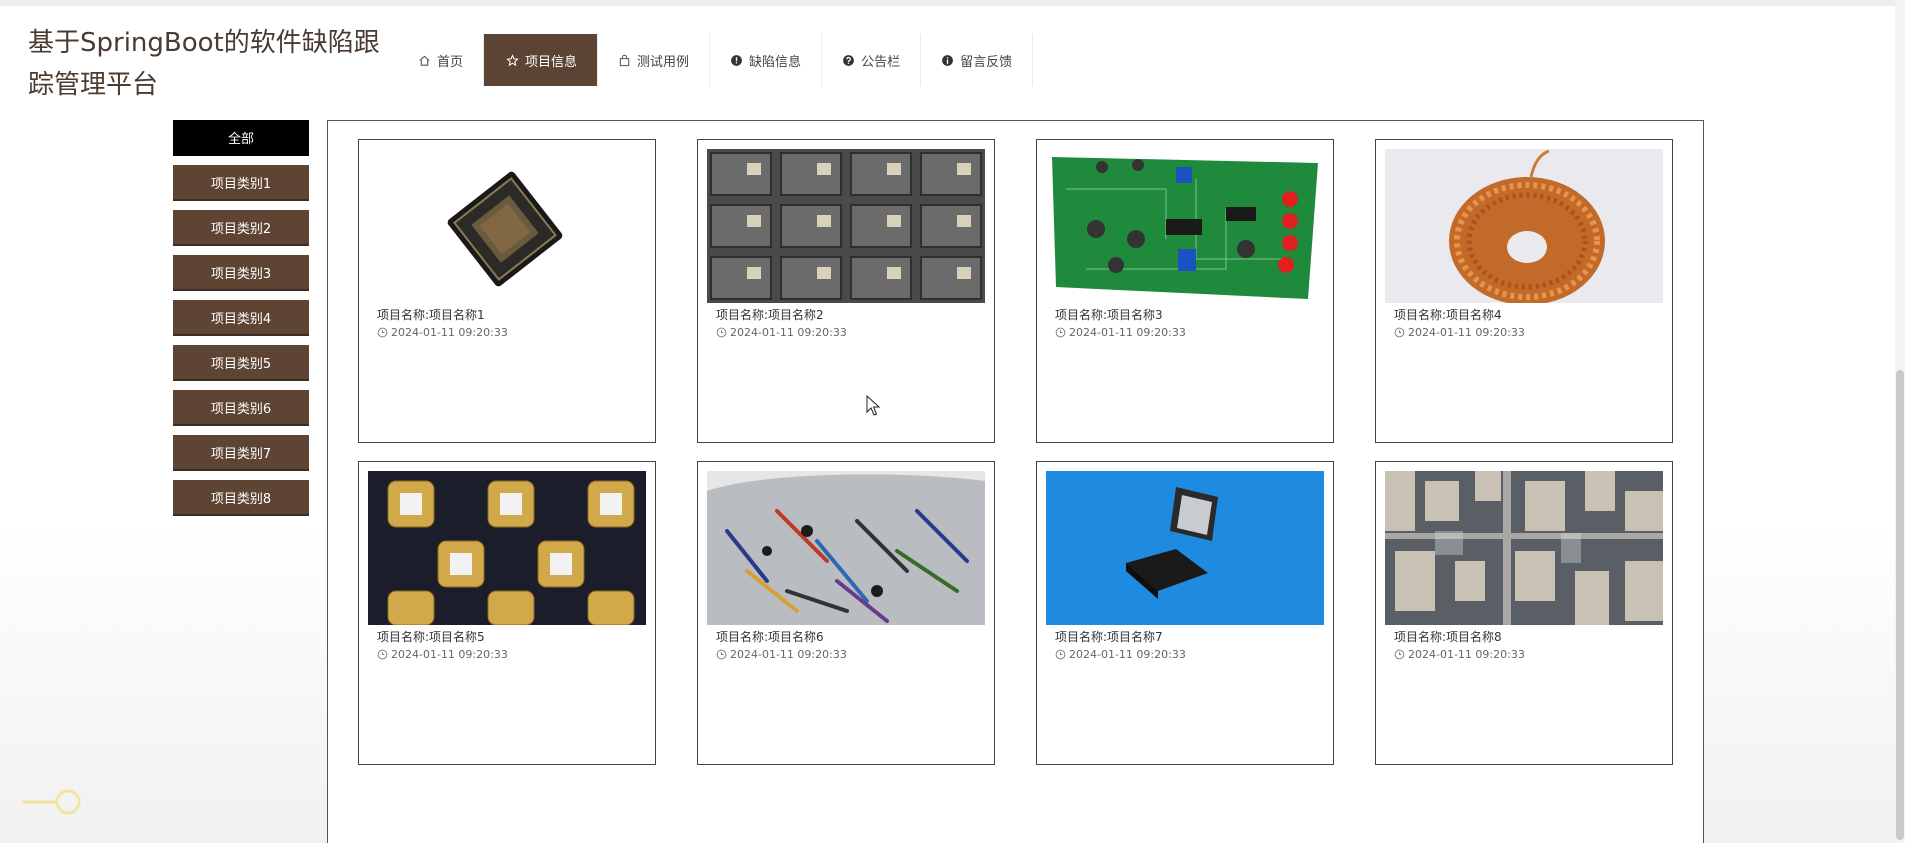 The height and width of the screenshot is (843, 1905). I want to click on project-card: 项目名称:项目名称2 2024-01-11 09:20:33, so click(846, 291).